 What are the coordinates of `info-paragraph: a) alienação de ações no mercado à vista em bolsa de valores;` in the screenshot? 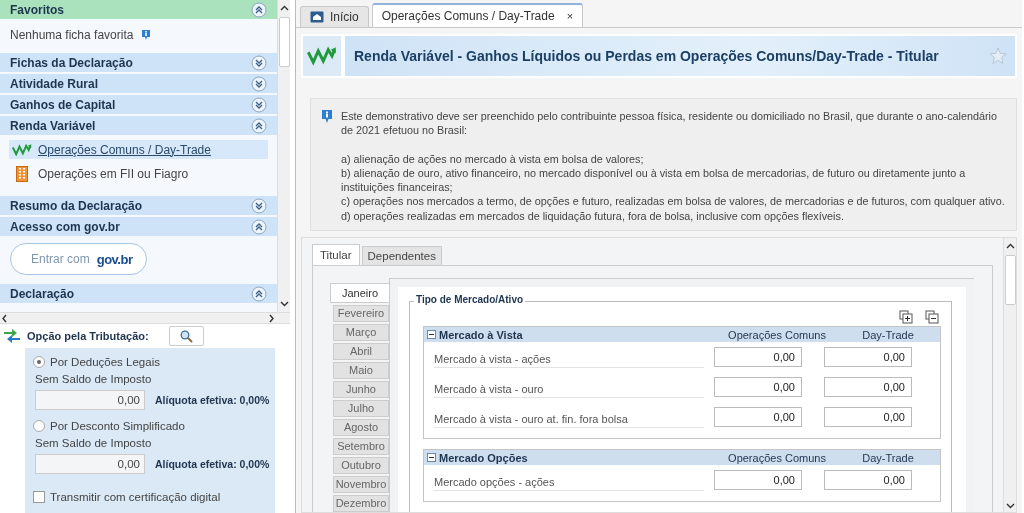 It's located at (493, 158).